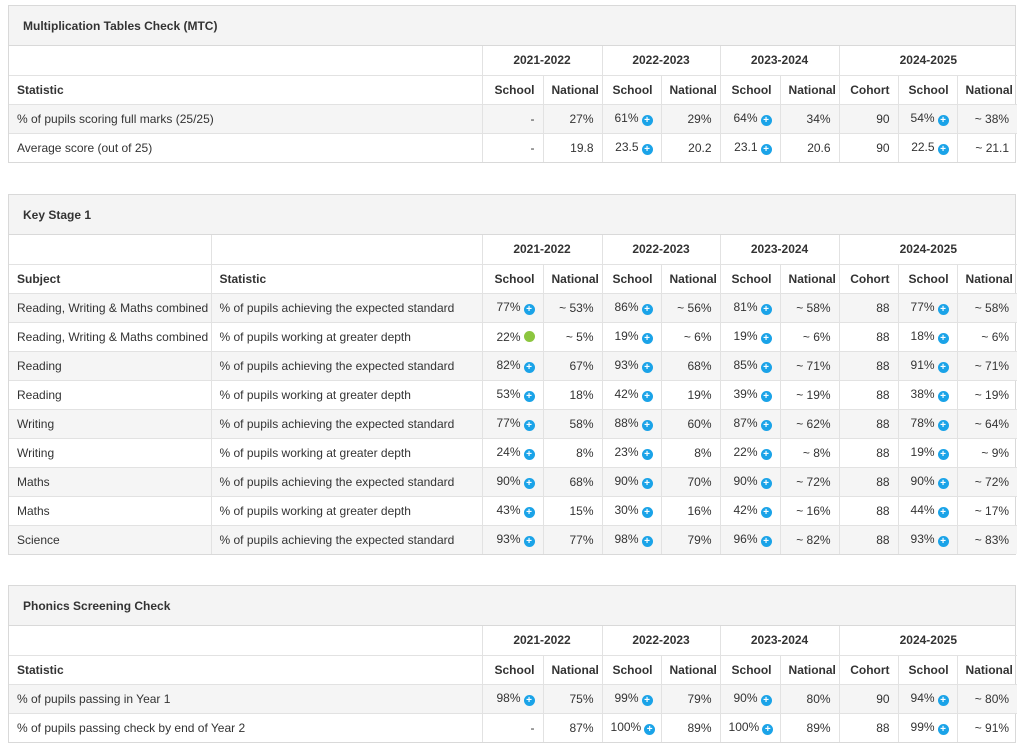 The image size is (1024, 750). I want to click on value-cell: 8%, so click(572, 453).